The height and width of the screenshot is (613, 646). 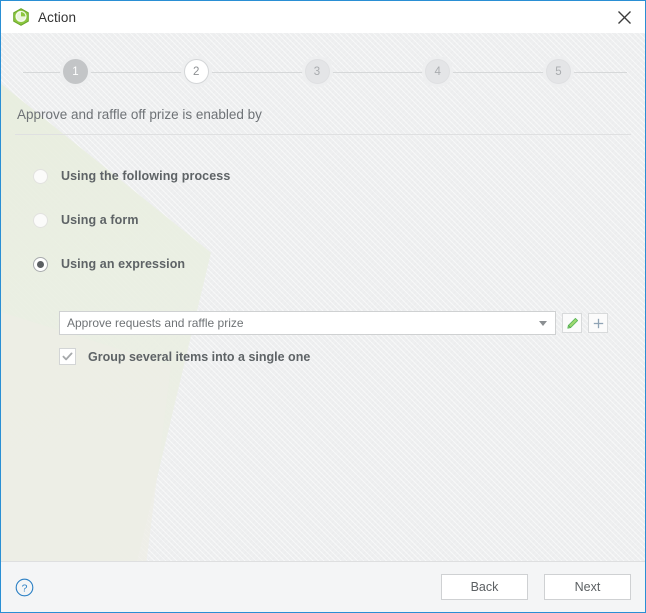 I want to click on close-icon, so click(x=624, y=17).